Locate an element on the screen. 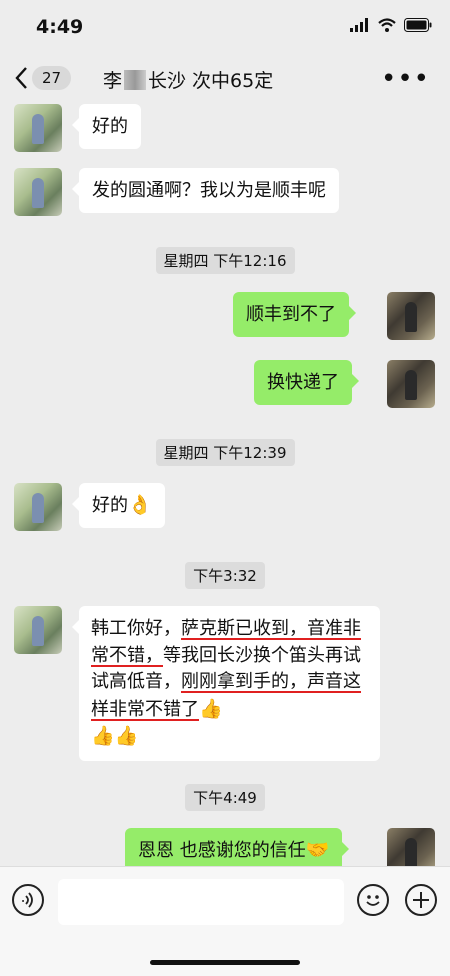 Image resolution: width=450 pixels, height=976 pixels. status-icons is located at coordinates (391, 25).